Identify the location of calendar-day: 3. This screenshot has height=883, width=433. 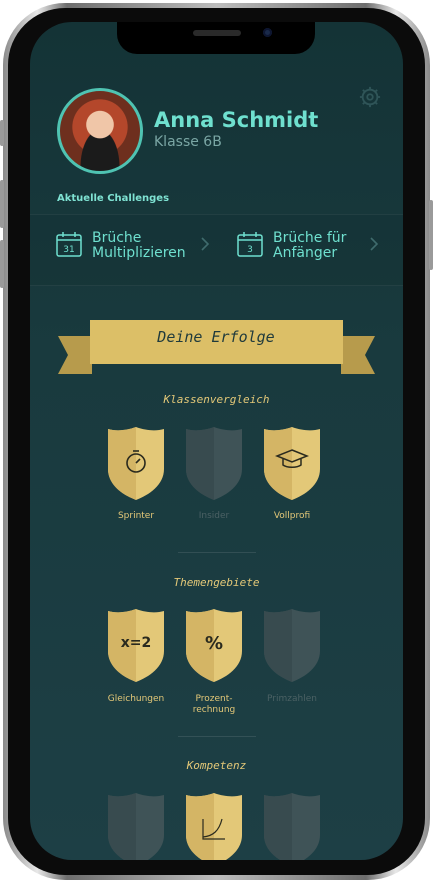
(250, 250).